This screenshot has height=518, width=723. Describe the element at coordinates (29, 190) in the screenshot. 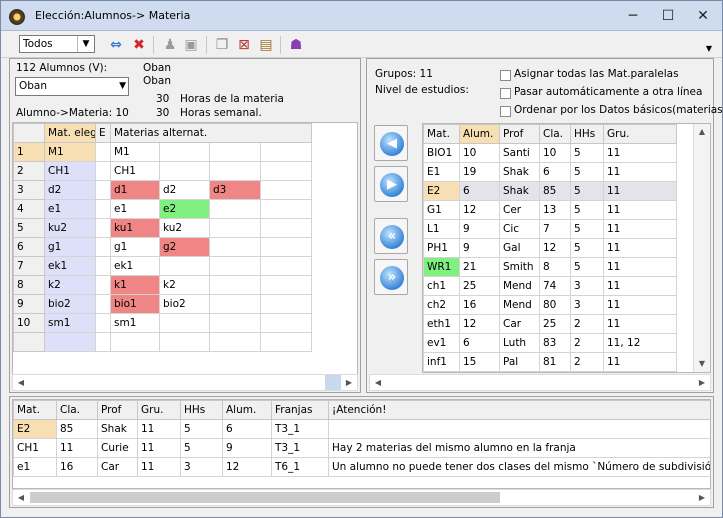

I see `row-number: 3` at that location.